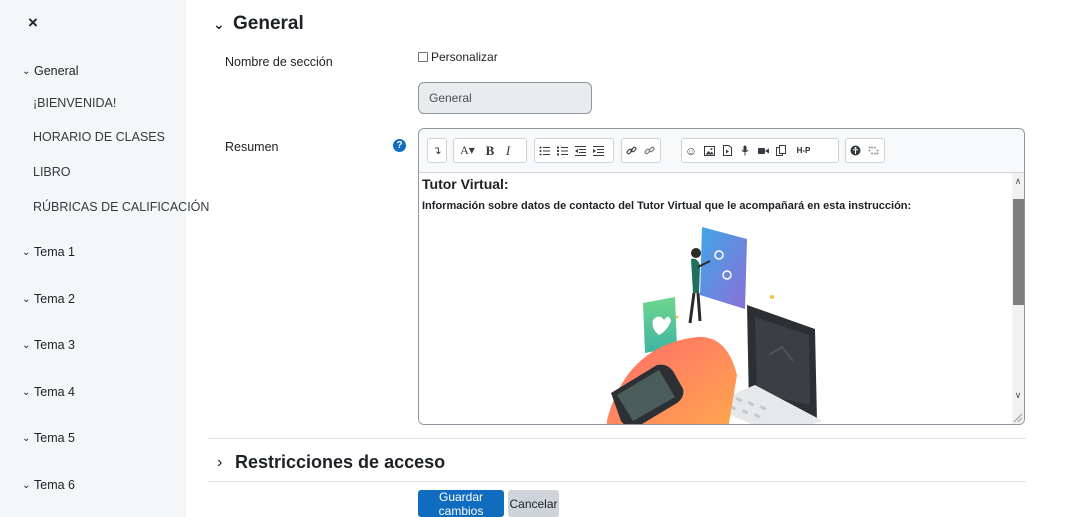 This screenshot has height=517, width=1068. I want to click on sidebar-activity-rubricas: RÚBRICAS DE CALIFICACIÓN, so click(104, 207).